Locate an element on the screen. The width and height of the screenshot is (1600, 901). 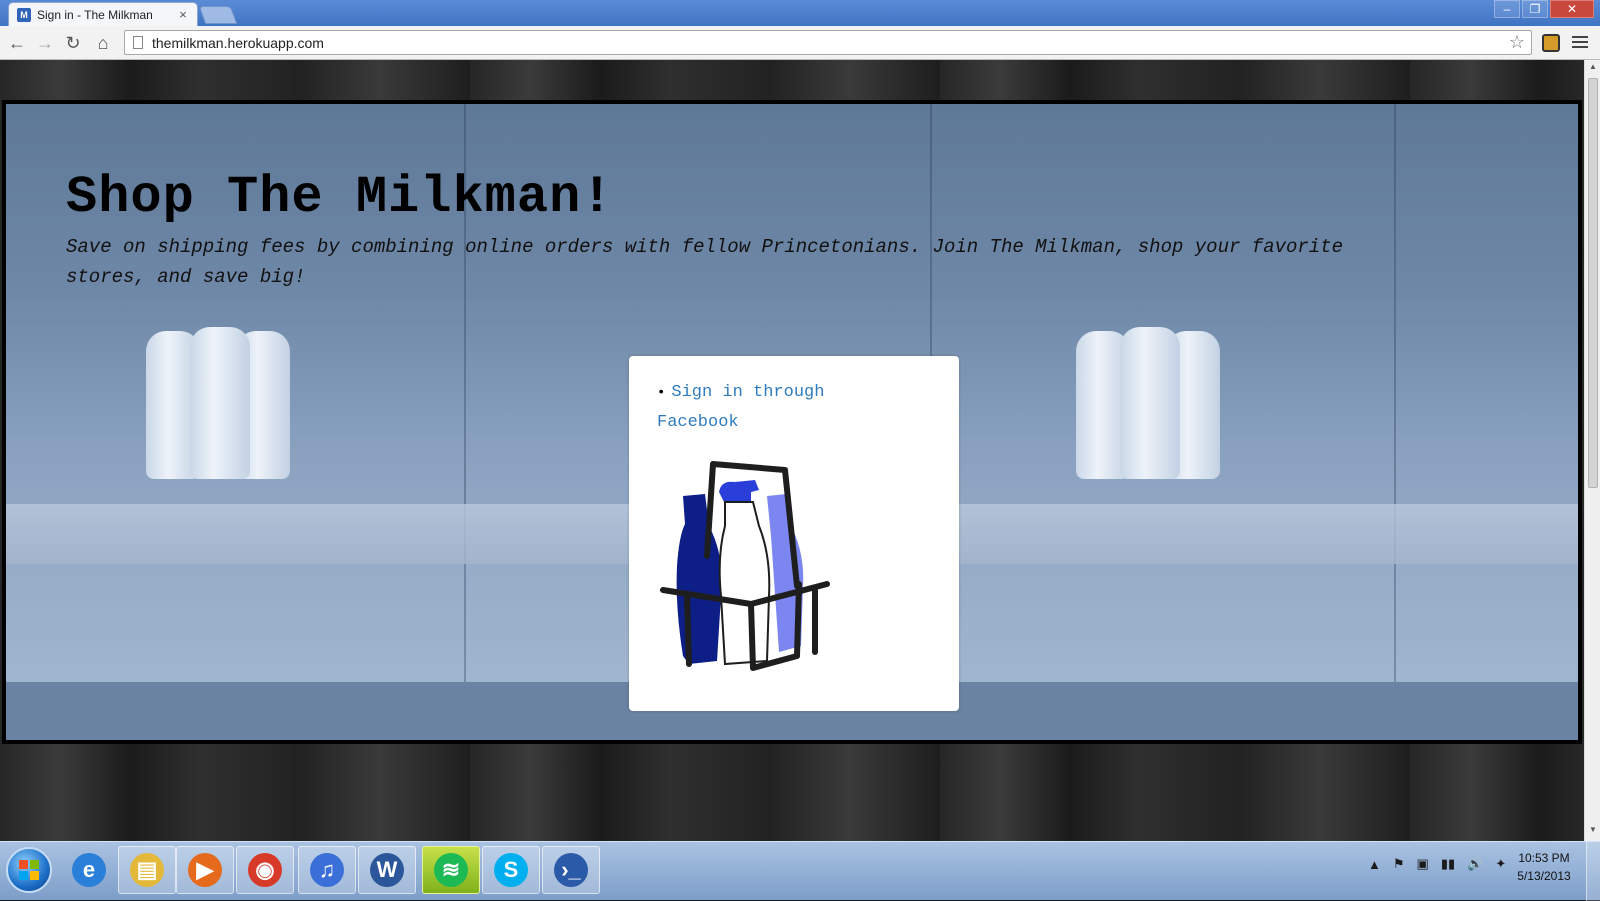
signin-card: • Sign in through Facebook is located at coordinates (794, 533).